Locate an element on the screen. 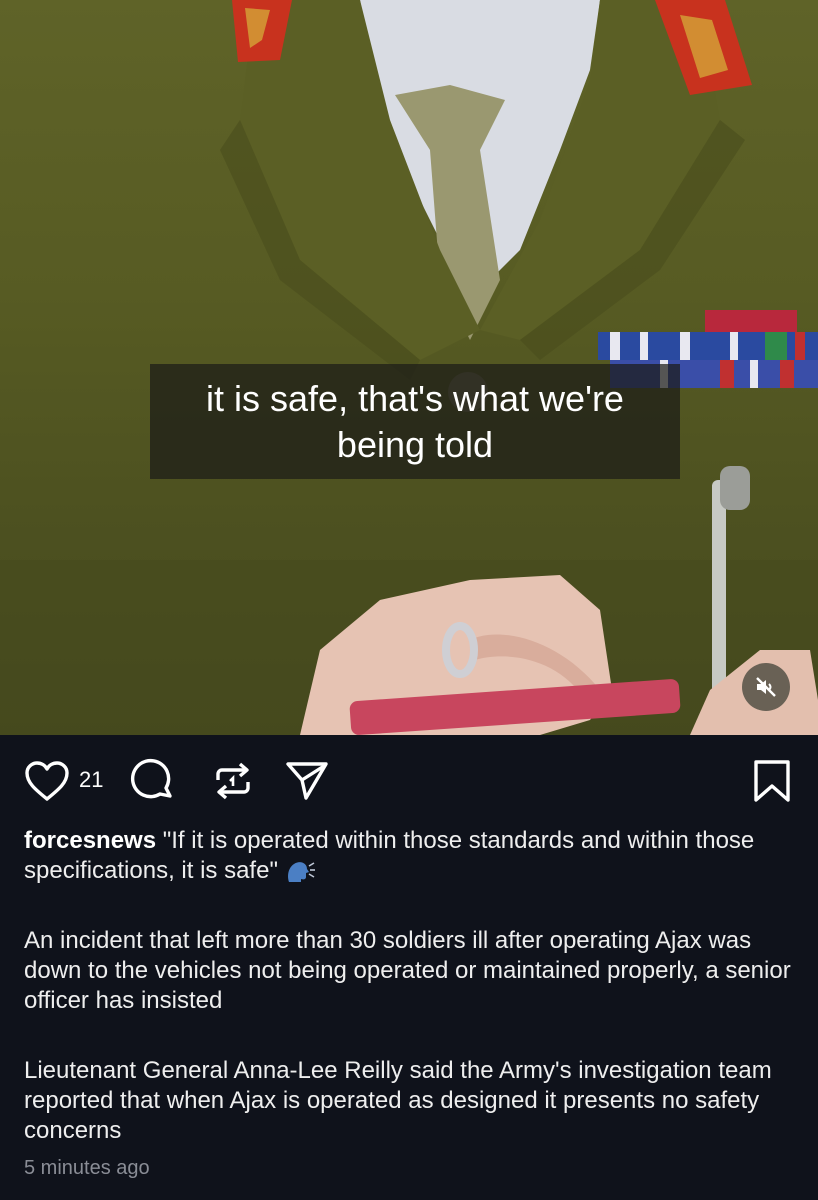 The width and height of the screenshot is (818, 1200). subtitle-line-2: being told is located at coordinates (415, 444).